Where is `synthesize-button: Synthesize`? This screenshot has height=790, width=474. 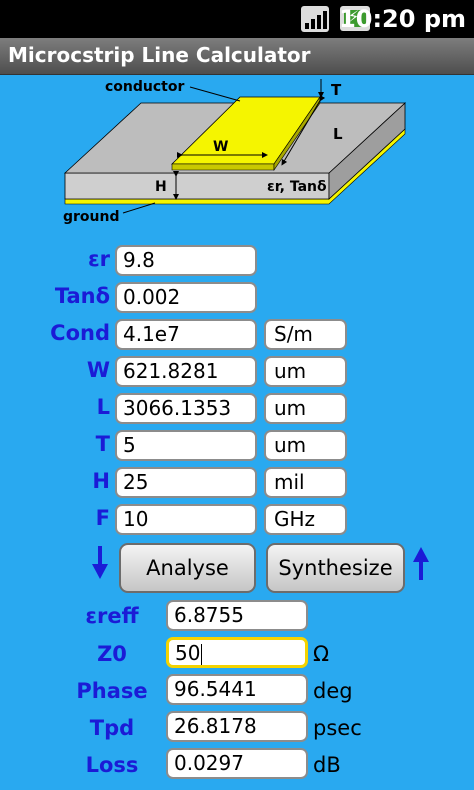
synthesize-button: Synthesize is located at coordinates (335, 568).